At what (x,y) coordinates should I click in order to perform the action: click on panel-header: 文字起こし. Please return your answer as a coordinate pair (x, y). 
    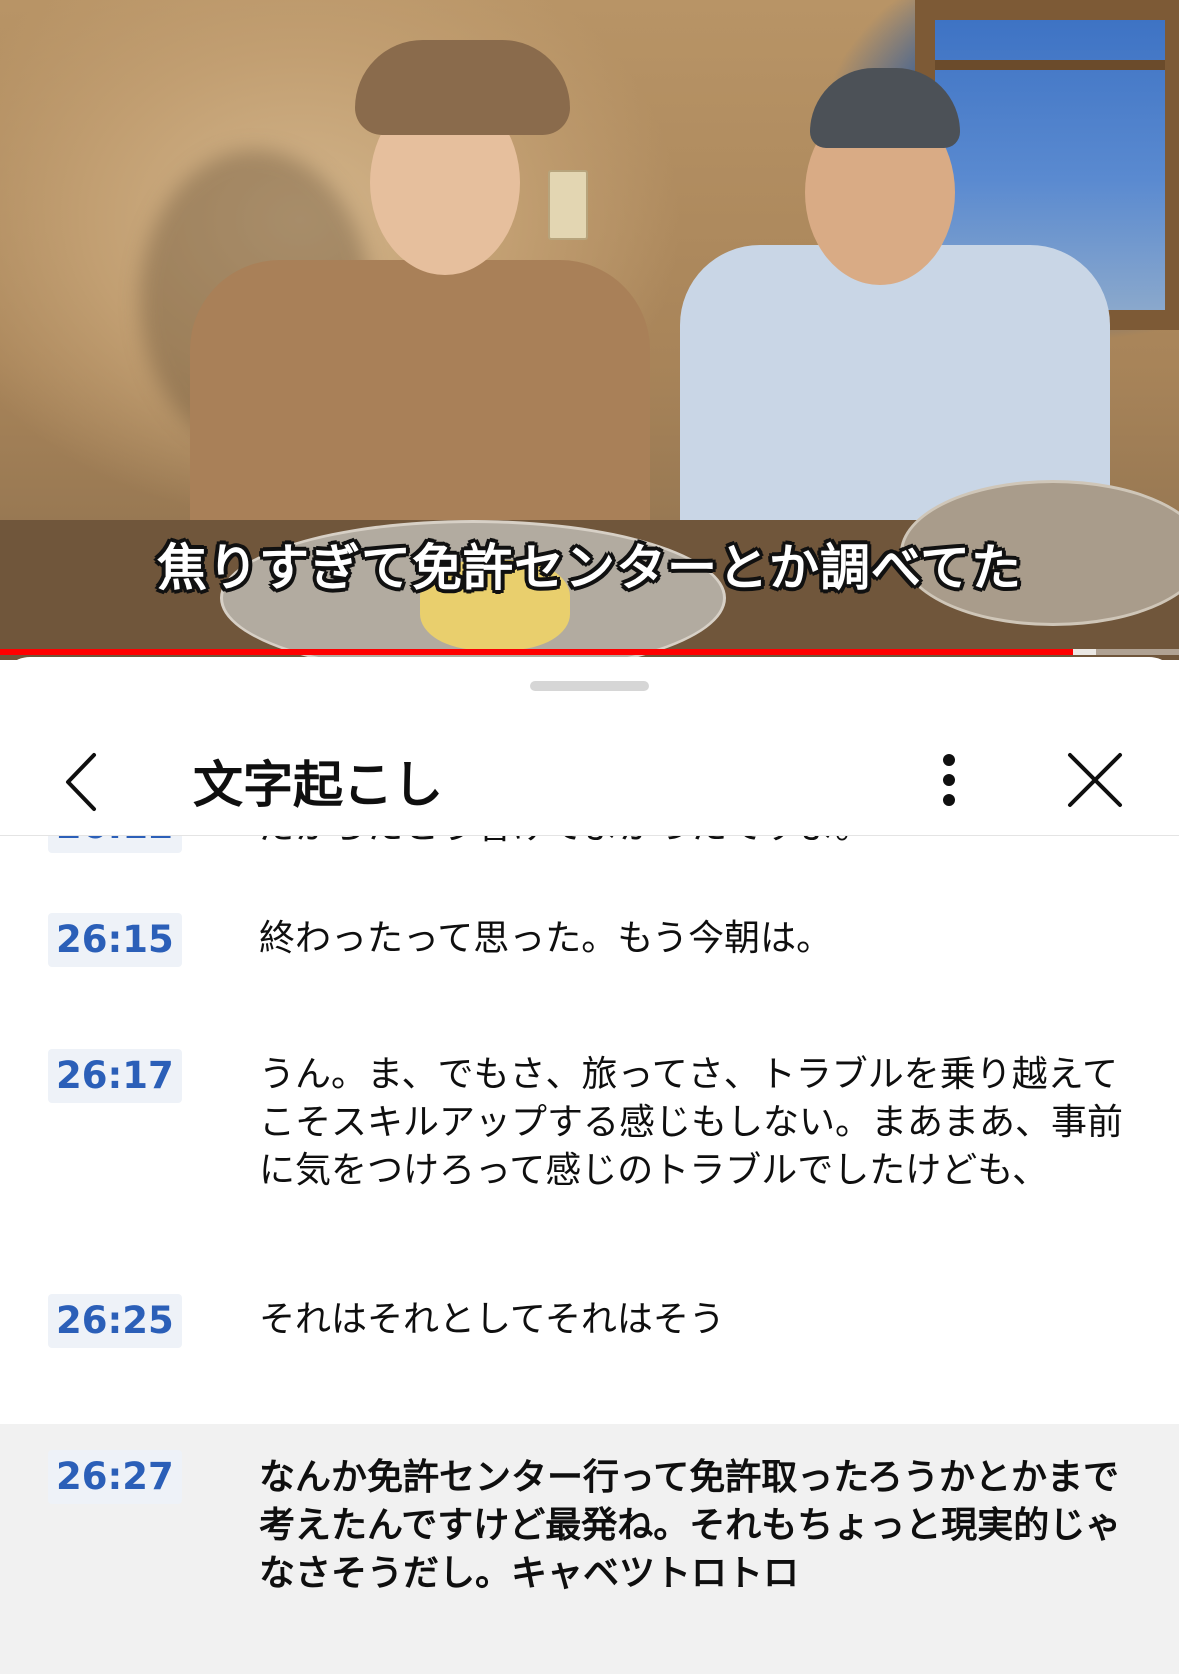
    Looking at the image, I should click on (589, 776).